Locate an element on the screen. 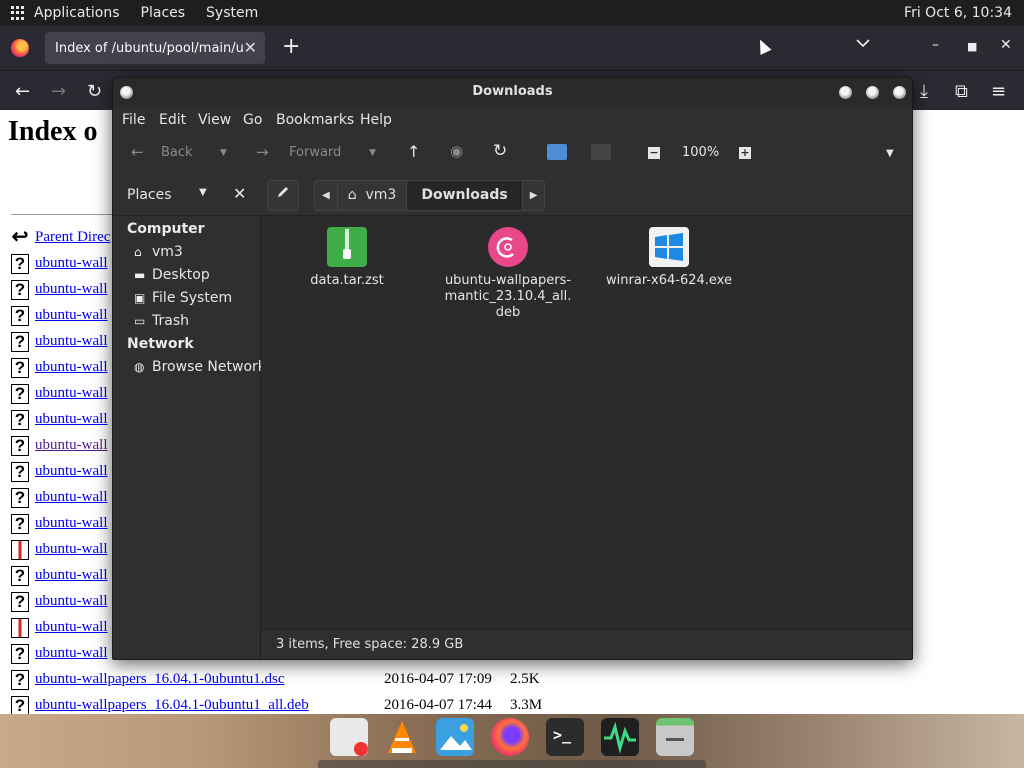 The image size is (1024, 768). edit-path-button is located at coordinates (283, 195).